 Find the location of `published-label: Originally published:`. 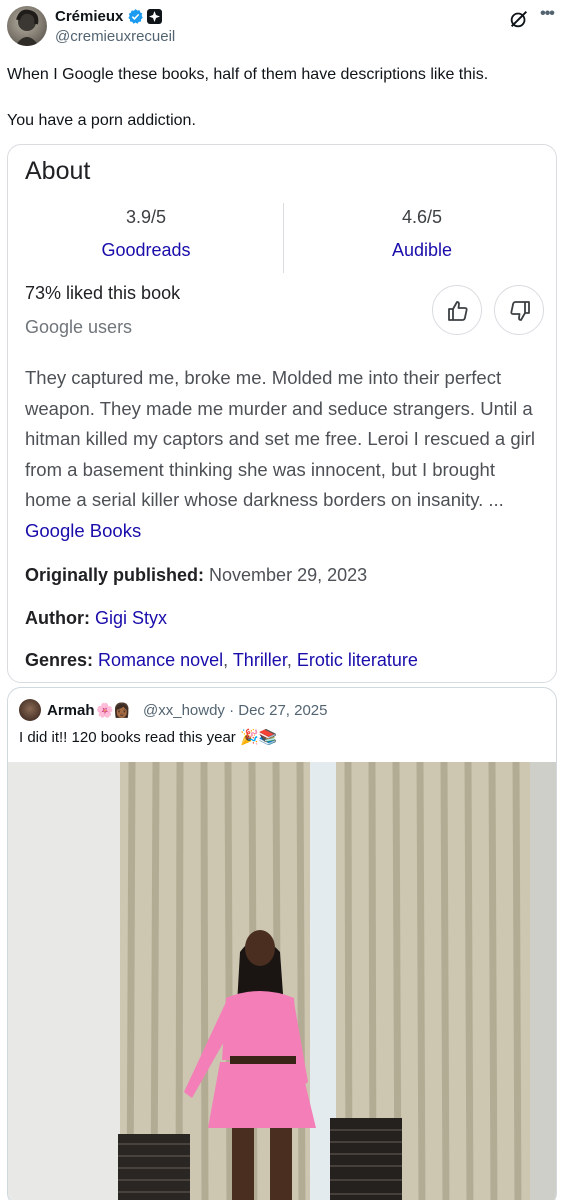

published-label: Originally published: is located at coordinates (115, 575).